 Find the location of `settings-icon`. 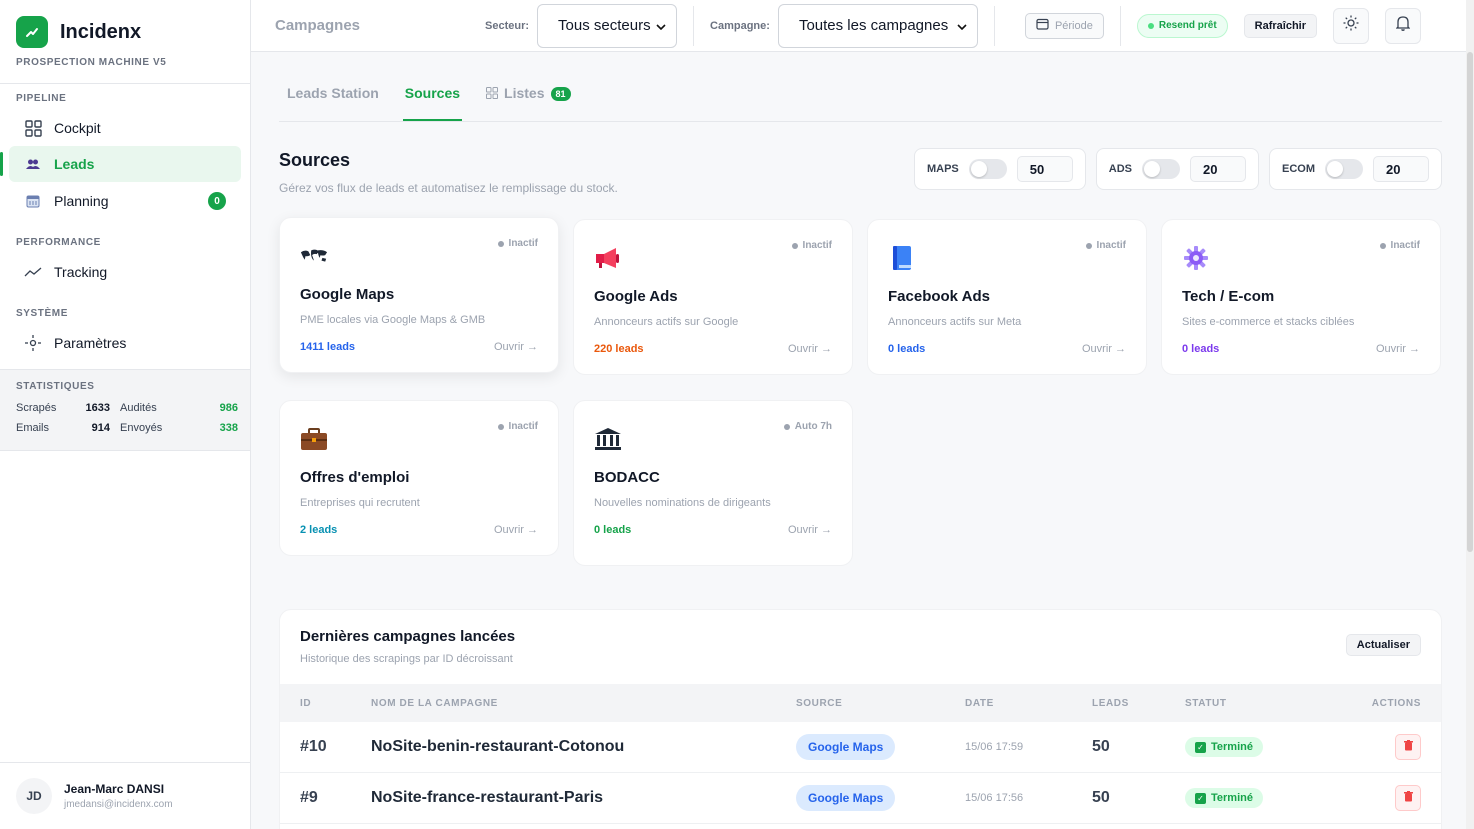

settings-icon is located at coordinates (33, 343).